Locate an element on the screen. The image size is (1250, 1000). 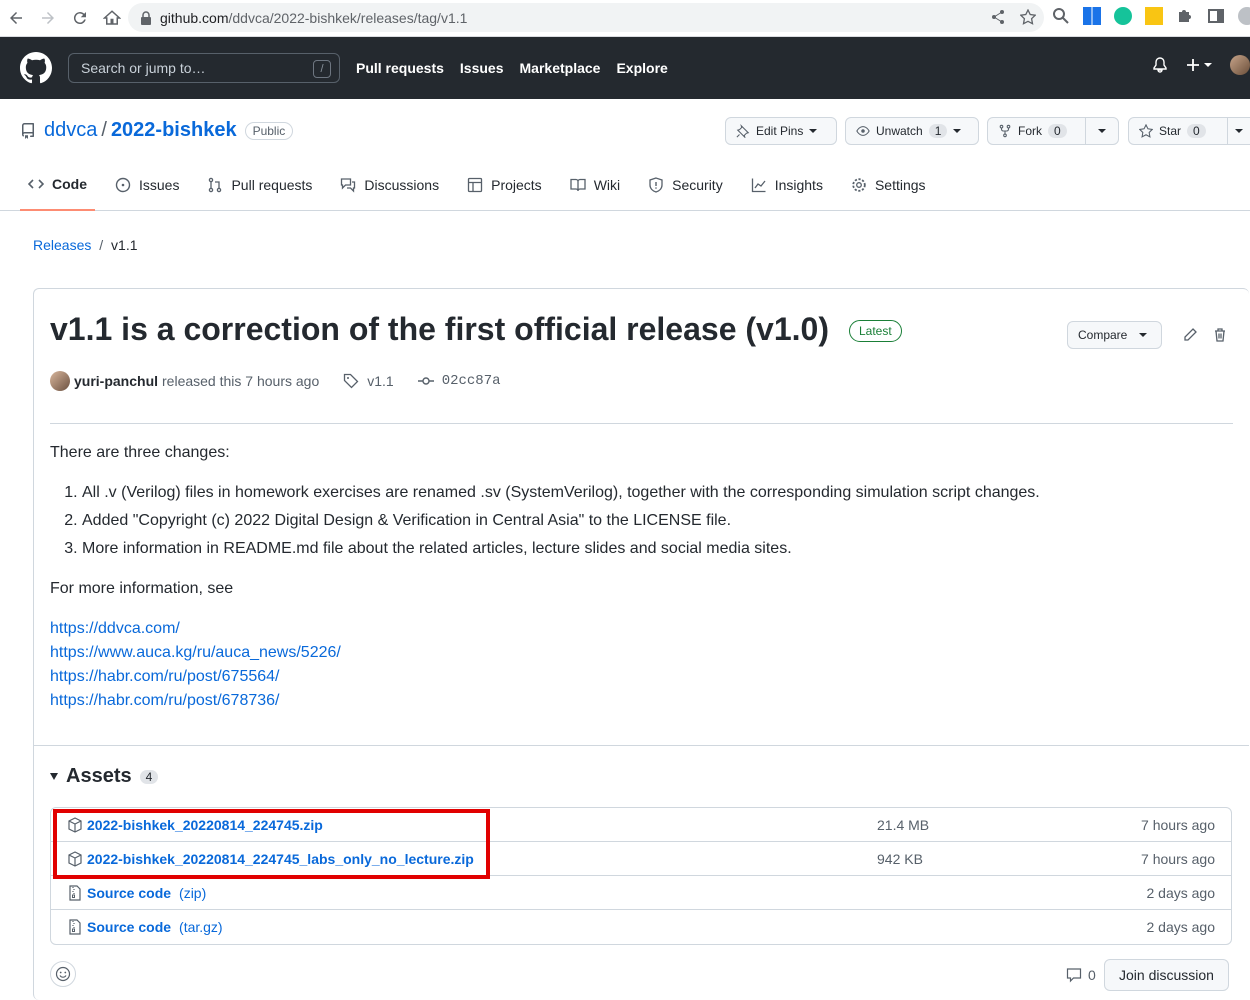
puzzle-extensions-icon is located at coordinates (1185, 16).